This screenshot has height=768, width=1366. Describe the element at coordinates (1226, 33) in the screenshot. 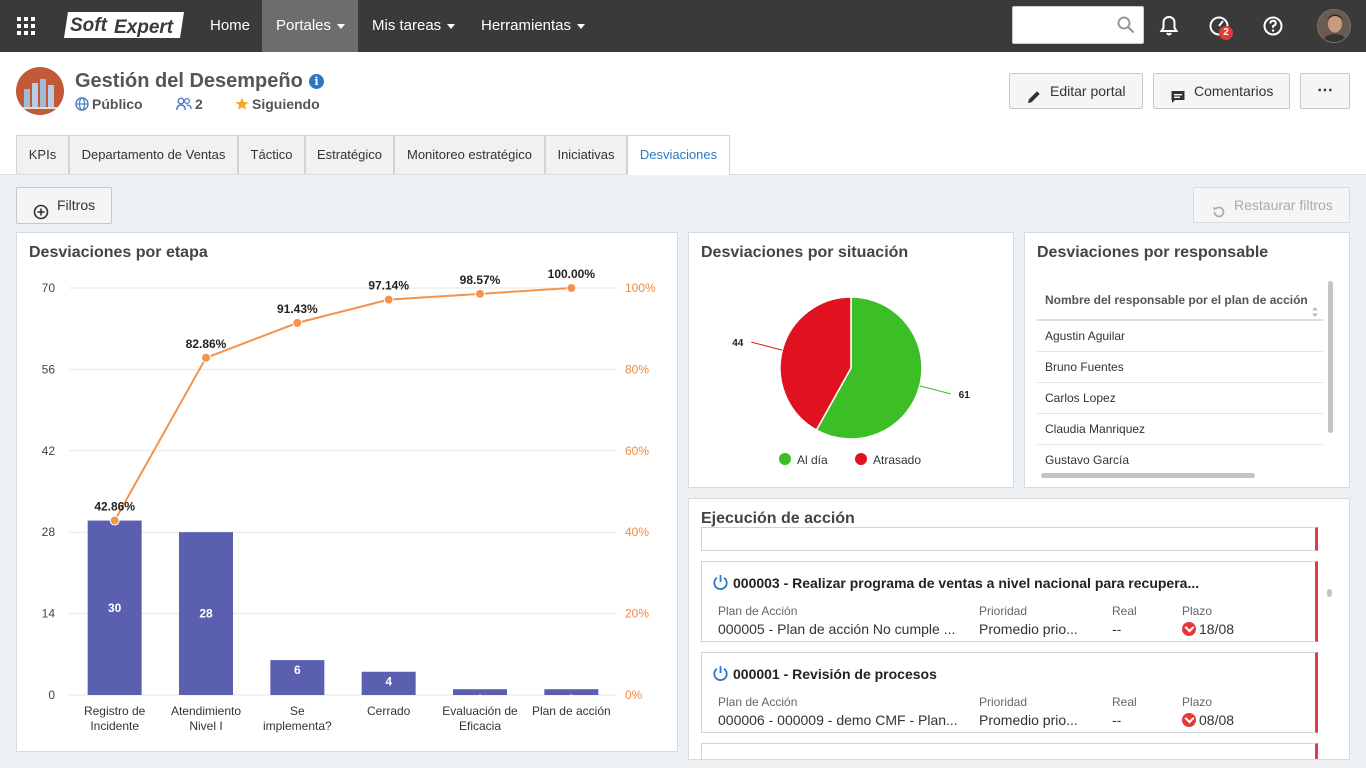

I see `notification-badge: 2` at that location.